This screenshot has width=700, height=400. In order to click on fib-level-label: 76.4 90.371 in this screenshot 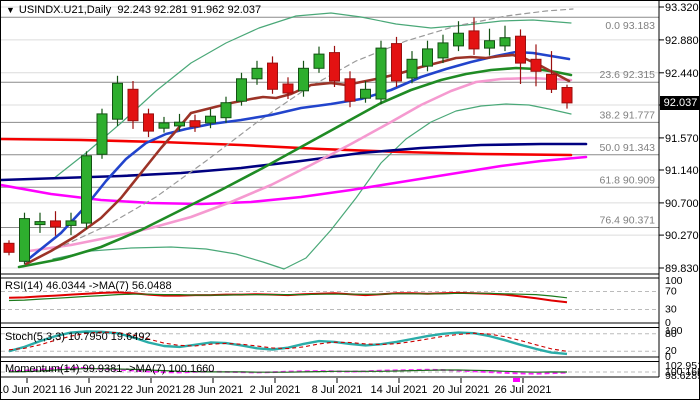, I will do `click(628, 221)`.